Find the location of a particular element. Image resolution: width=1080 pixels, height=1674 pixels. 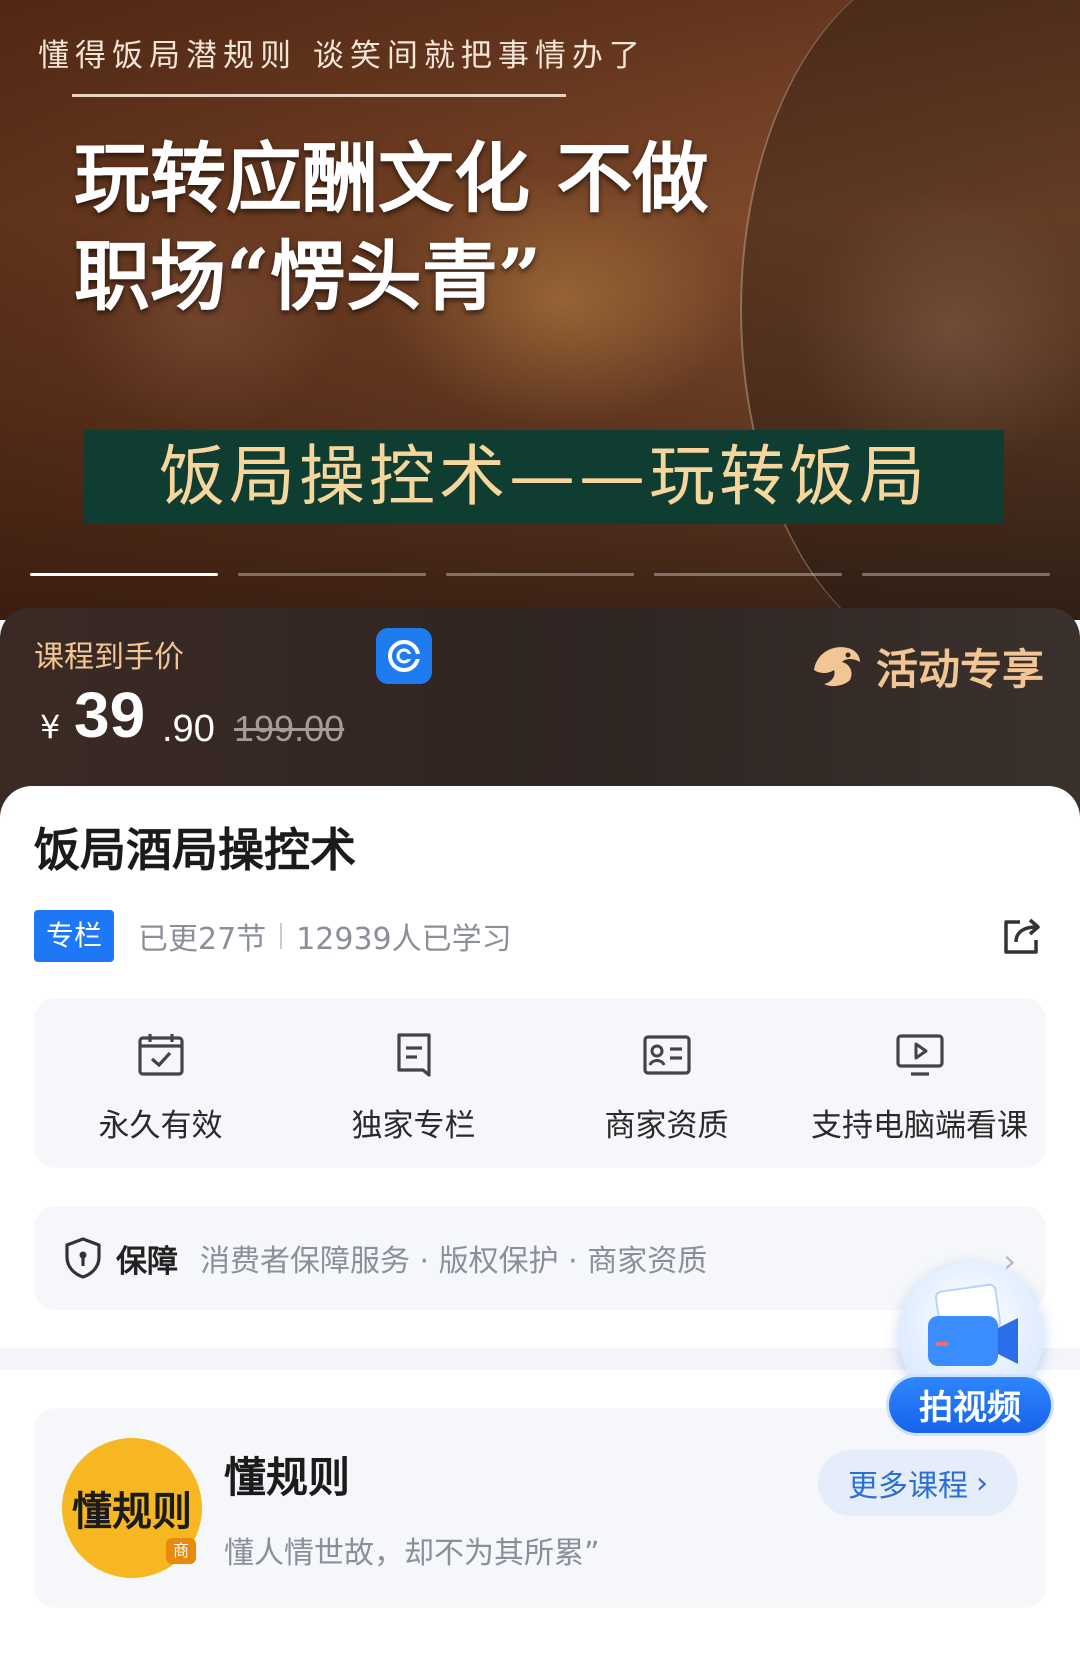

more-courses-button: 更多课程 › is located at coordinates (918, 1483).